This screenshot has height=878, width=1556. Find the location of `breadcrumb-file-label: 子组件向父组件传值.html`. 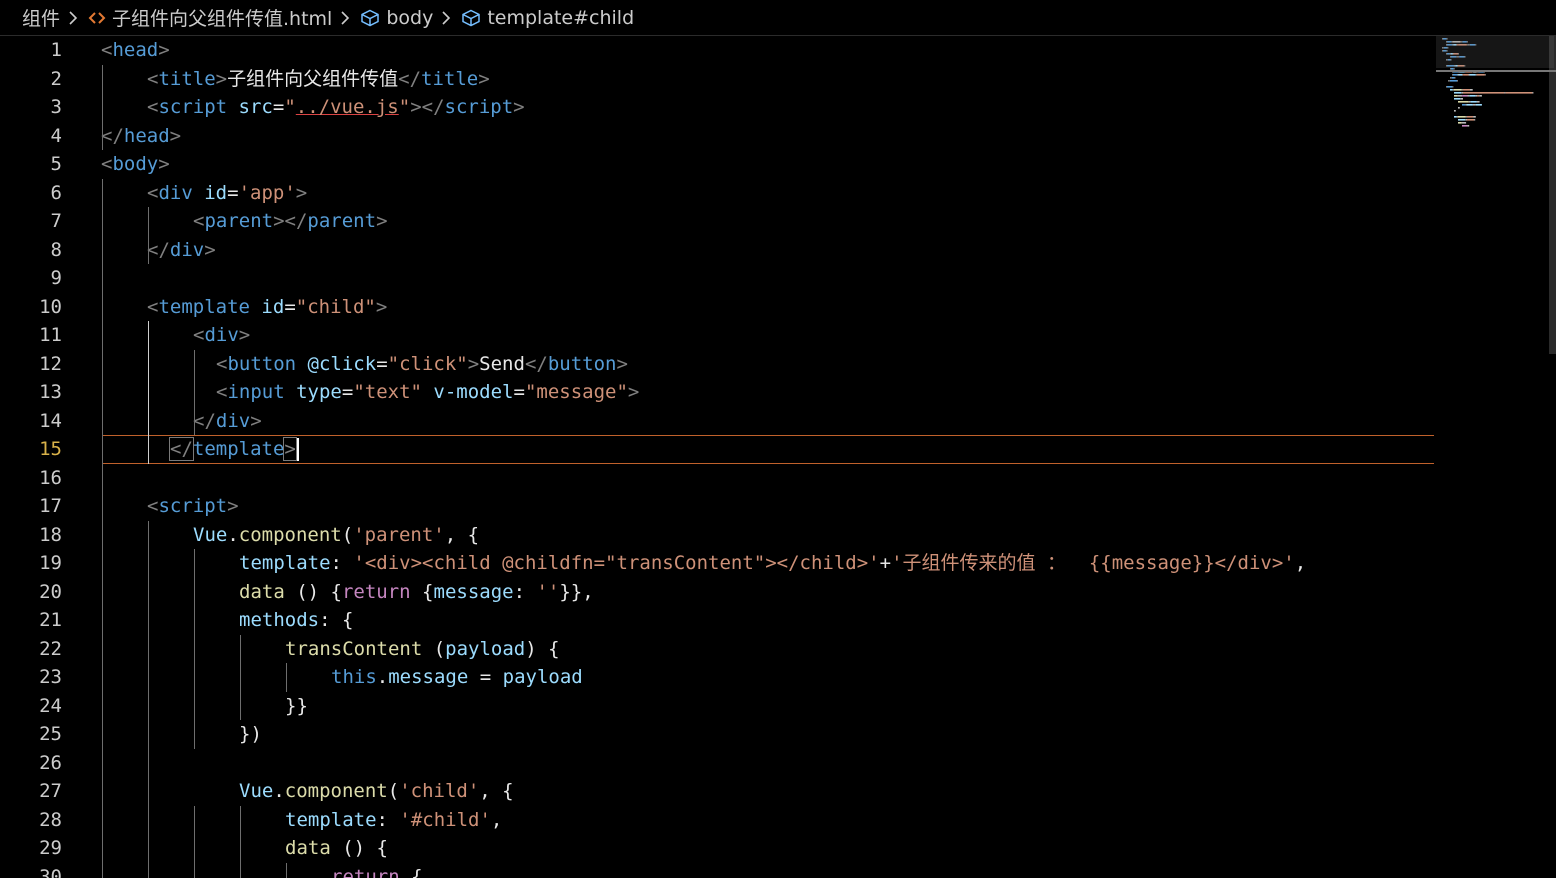

breadcrumb-file-label: 子组件向父组件传值.html is located at coordinates (222, 19).